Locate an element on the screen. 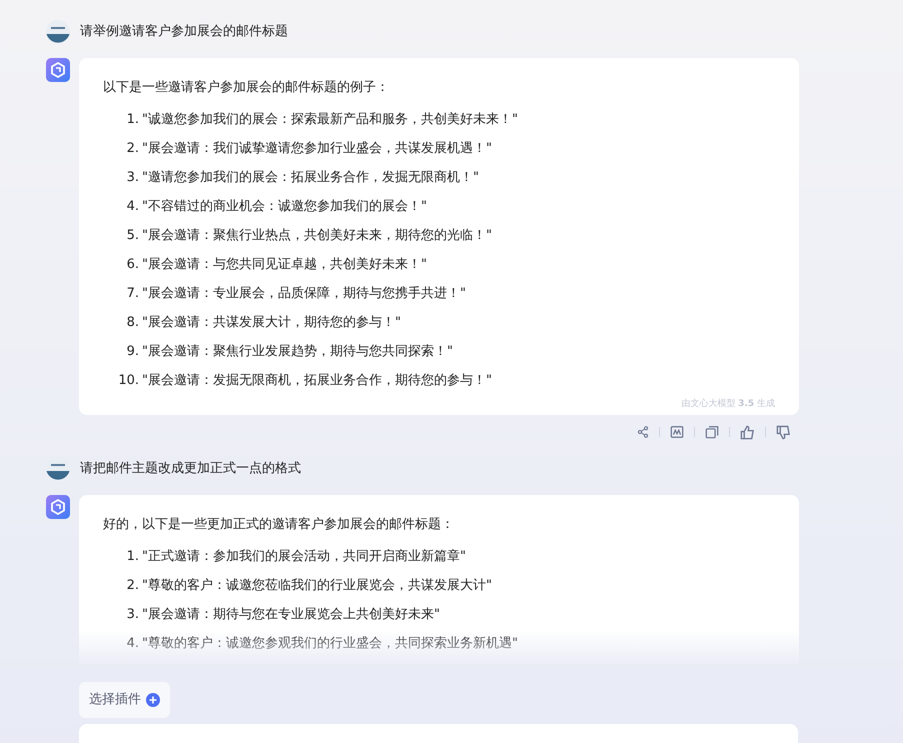 The image size is (903, 743). list-item-text: "展会邀请：与您共同见证卓越，共创美好未来！" is located at coordinates (284, 265).